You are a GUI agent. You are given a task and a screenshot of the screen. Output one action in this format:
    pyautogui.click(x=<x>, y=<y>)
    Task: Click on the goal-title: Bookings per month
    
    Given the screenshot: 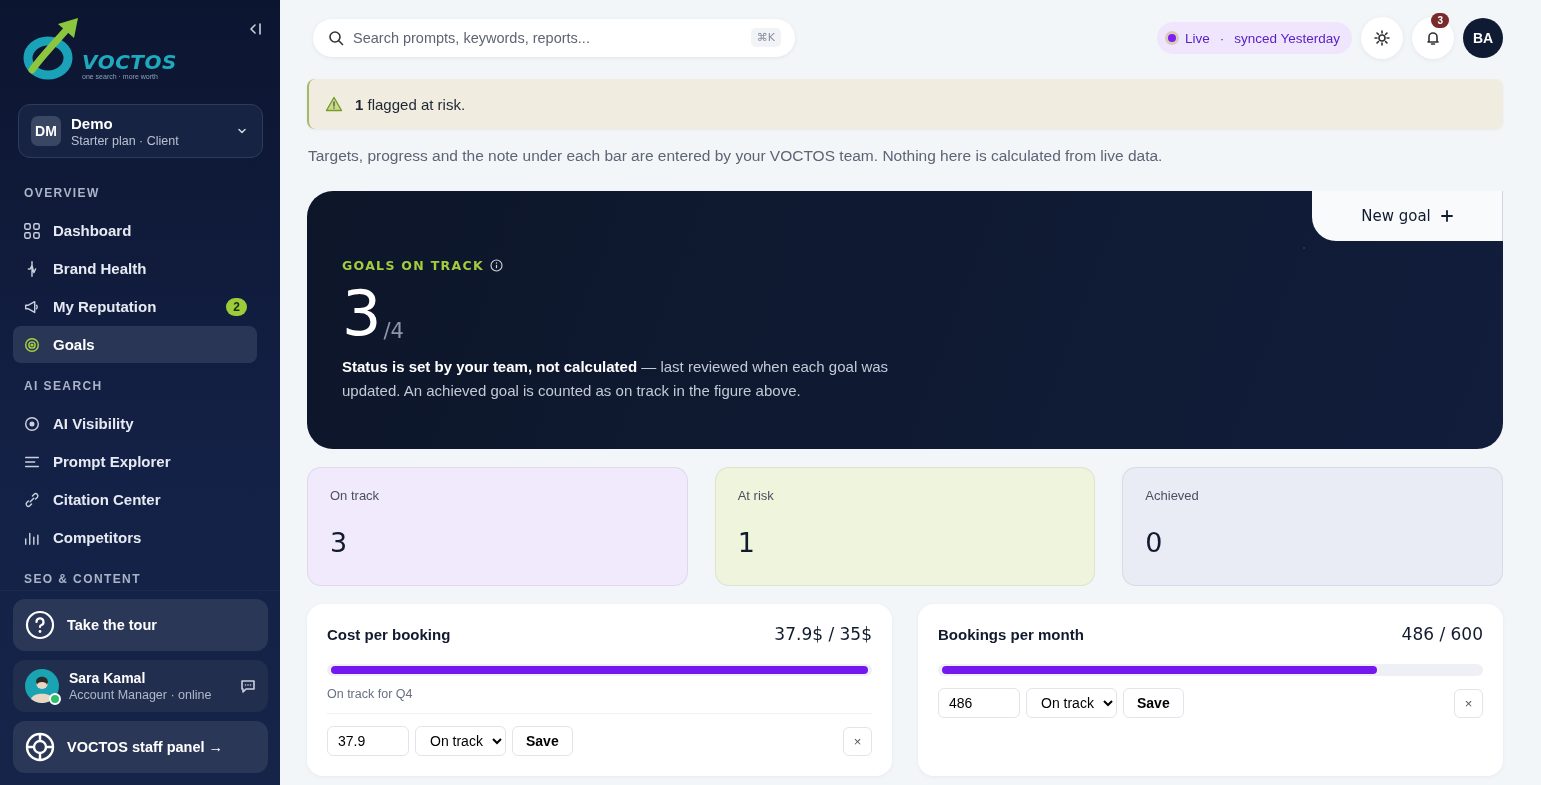 What is the action you would take?
    pyautogui.click(x=1011, y=634)
    